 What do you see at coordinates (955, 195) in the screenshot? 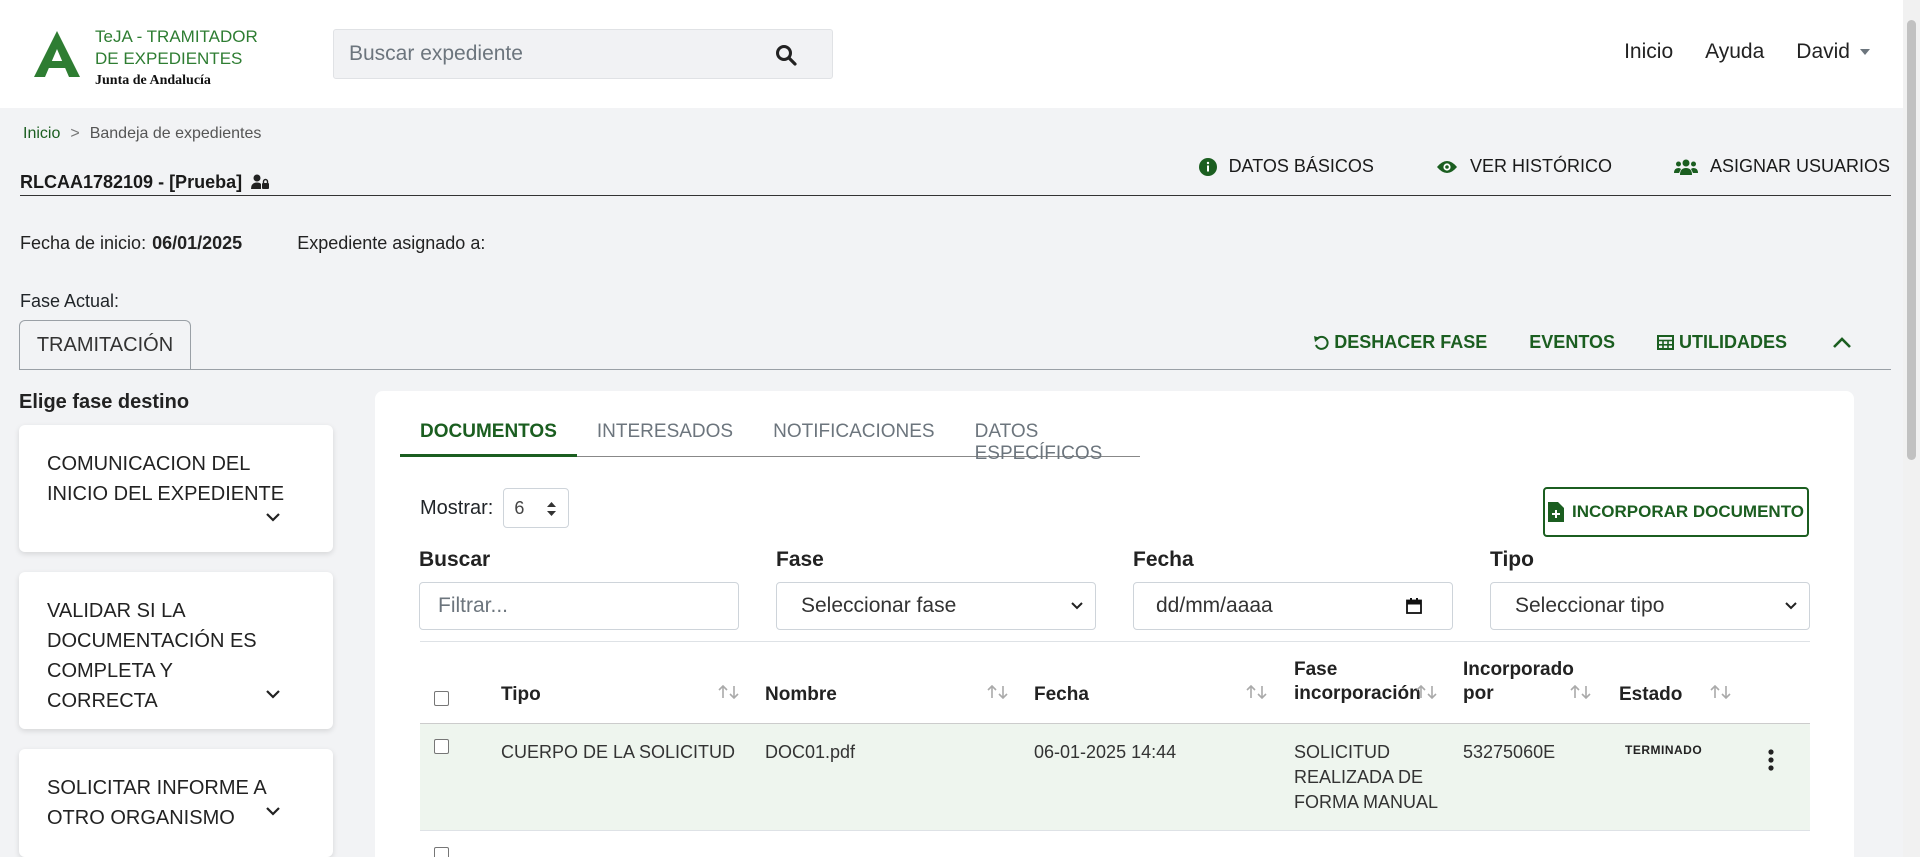
I see `title-divider` at bounding box center [955, 195].